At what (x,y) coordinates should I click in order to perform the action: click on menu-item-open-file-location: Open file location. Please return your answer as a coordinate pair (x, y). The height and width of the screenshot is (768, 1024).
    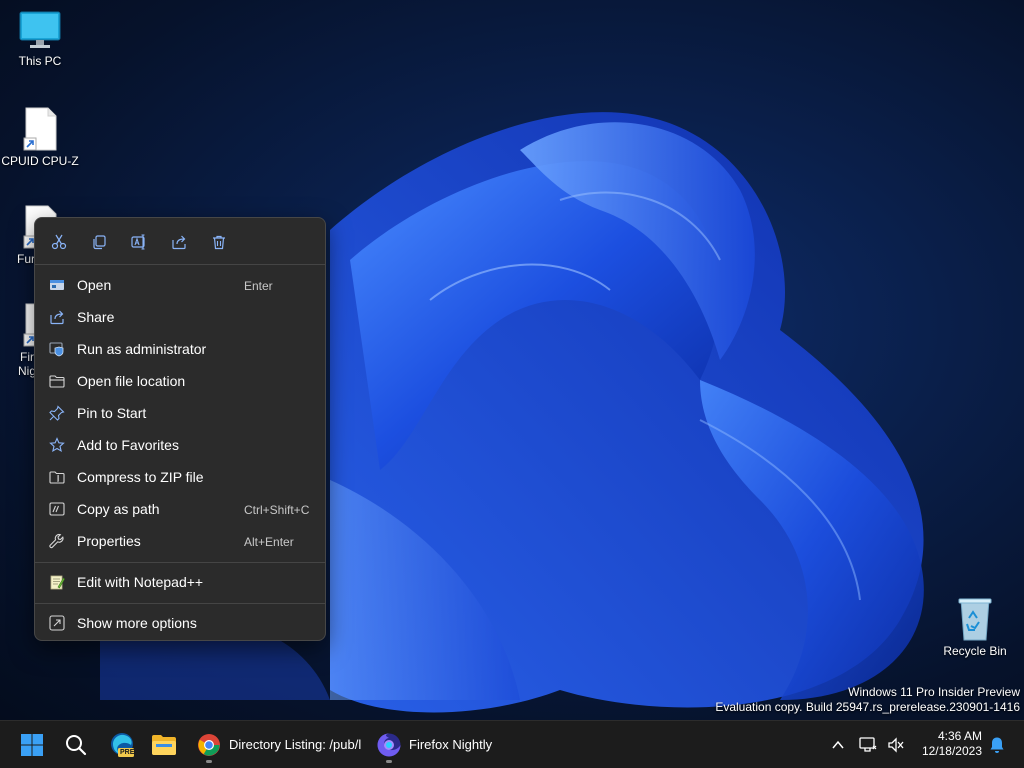
    Looking at the image, I should click on (180, 381).